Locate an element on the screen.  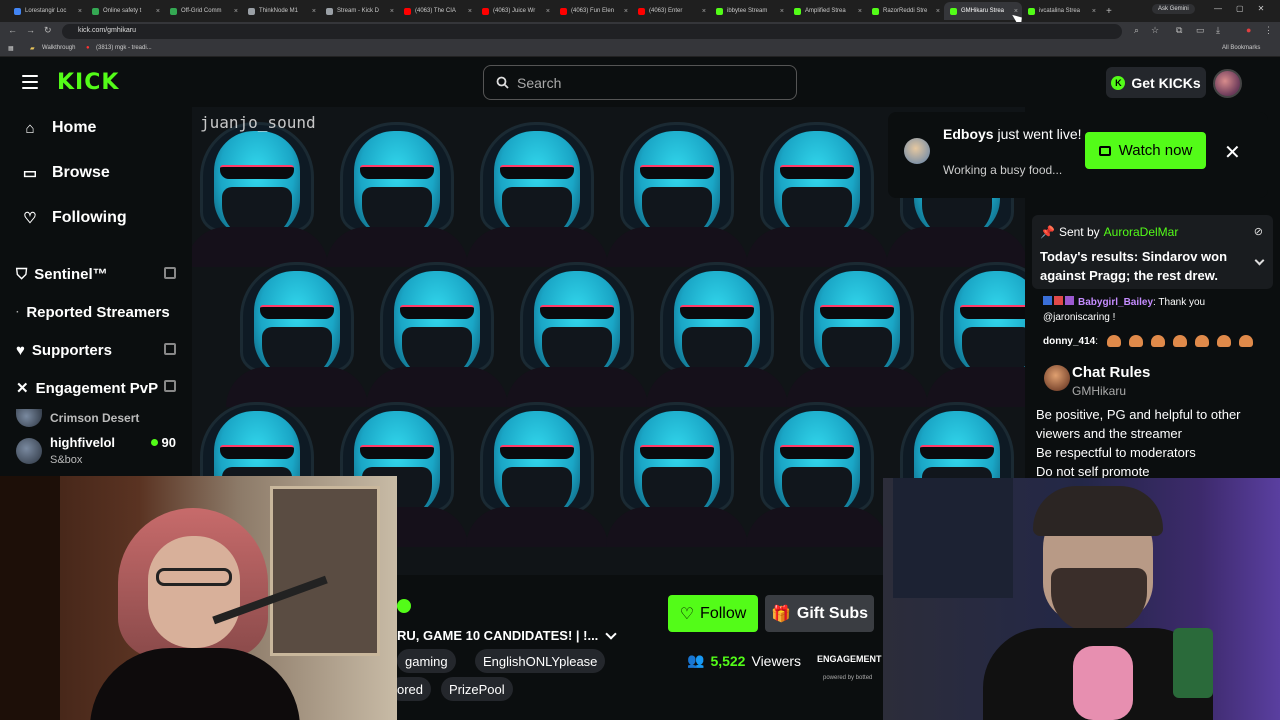
get-kicks-button: K Get KICKs is located at coordinates (1156, 82).